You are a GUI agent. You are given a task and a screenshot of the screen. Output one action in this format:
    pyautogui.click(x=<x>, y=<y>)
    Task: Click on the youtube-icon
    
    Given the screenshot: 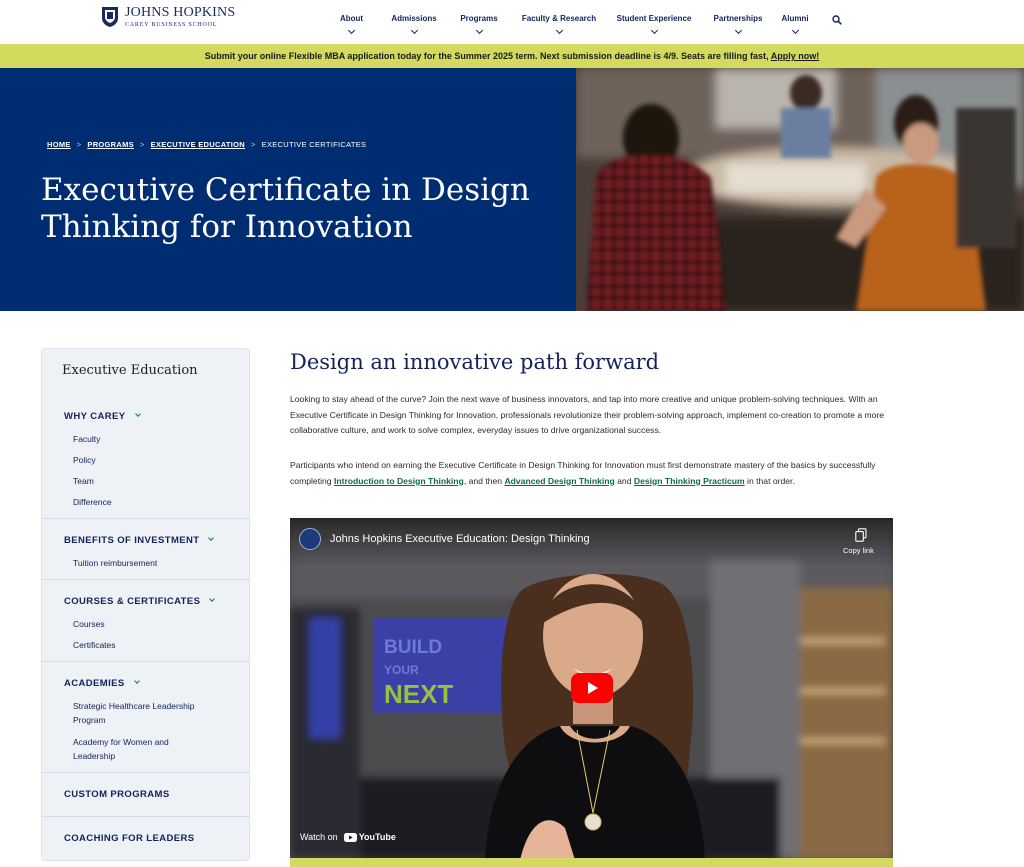 What is the action you would take?
    pyautogui.click(x=350, y=837)
    